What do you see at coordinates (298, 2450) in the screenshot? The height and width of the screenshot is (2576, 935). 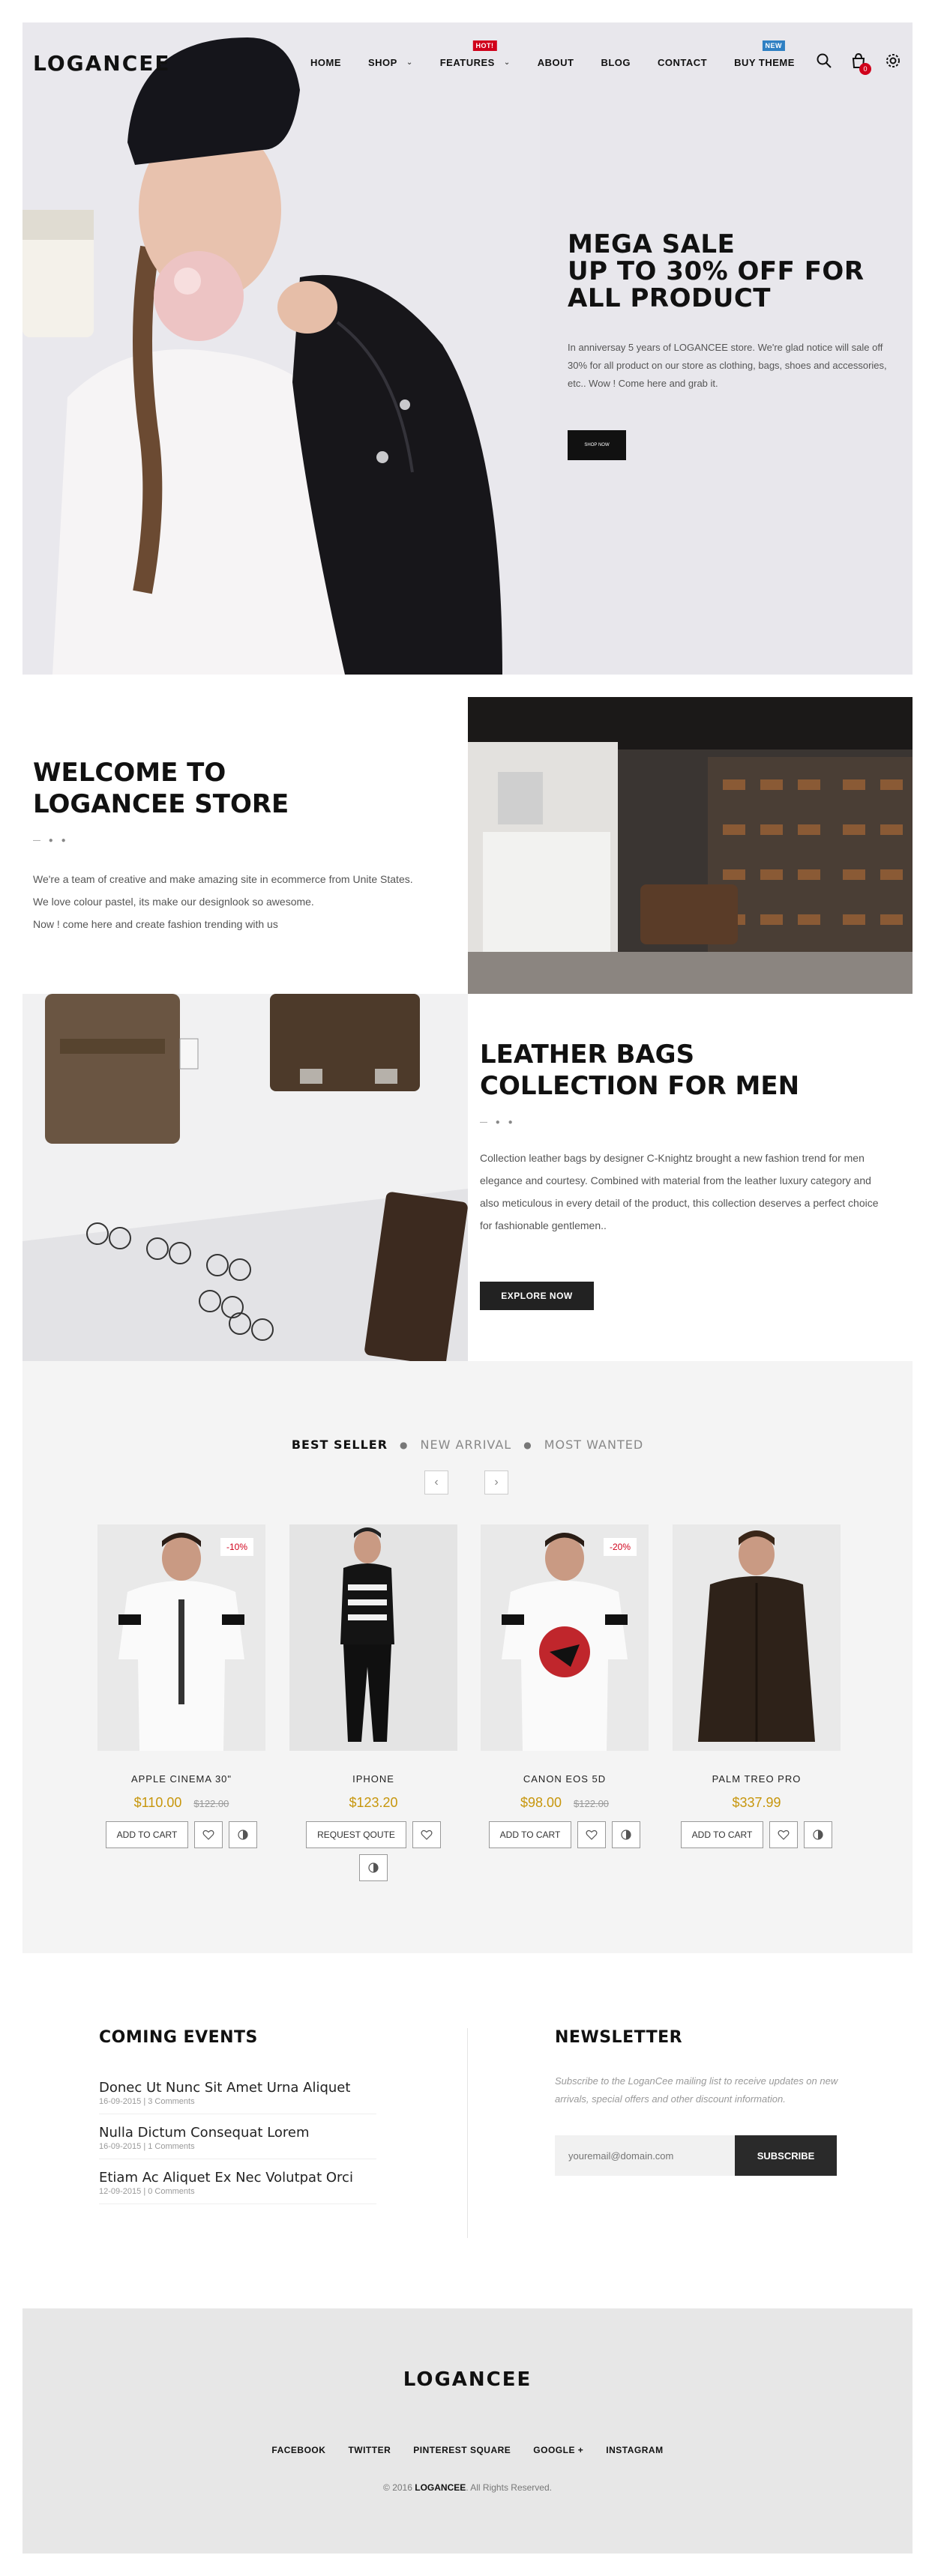 I see `footer-link-facebook: FACEBOOK` at bounding box center [298, 2450].